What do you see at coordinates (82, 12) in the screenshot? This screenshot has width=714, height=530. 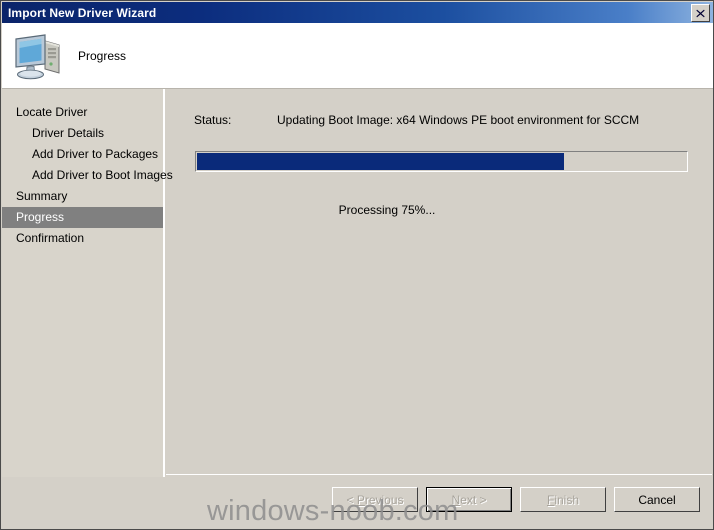 I see `window-title: Import New Driver Wizard` at bounding box center [82, 12].